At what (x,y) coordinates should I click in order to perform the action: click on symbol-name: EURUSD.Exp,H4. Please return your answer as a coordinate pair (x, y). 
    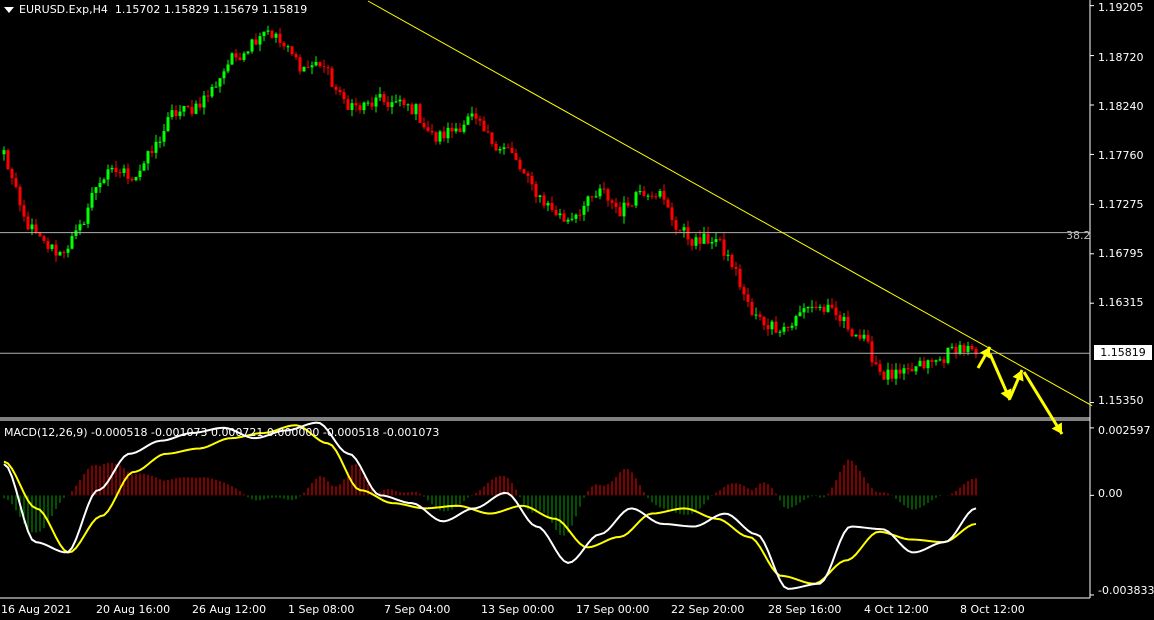
    Looking at the image, I should click on (63, 9).